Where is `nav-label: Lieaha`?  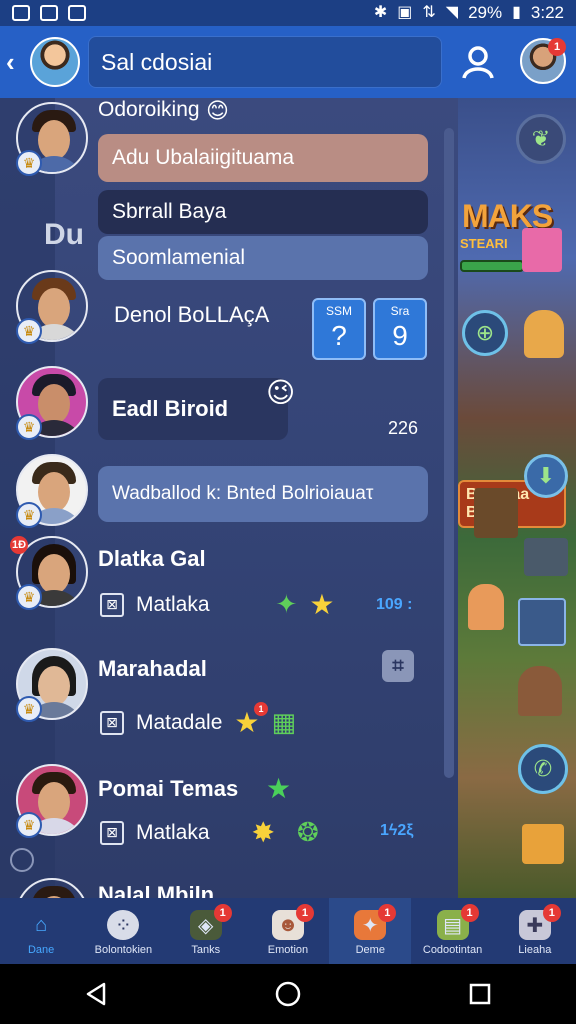 nav-label: Lieaha is located at coordinates (535, 950).